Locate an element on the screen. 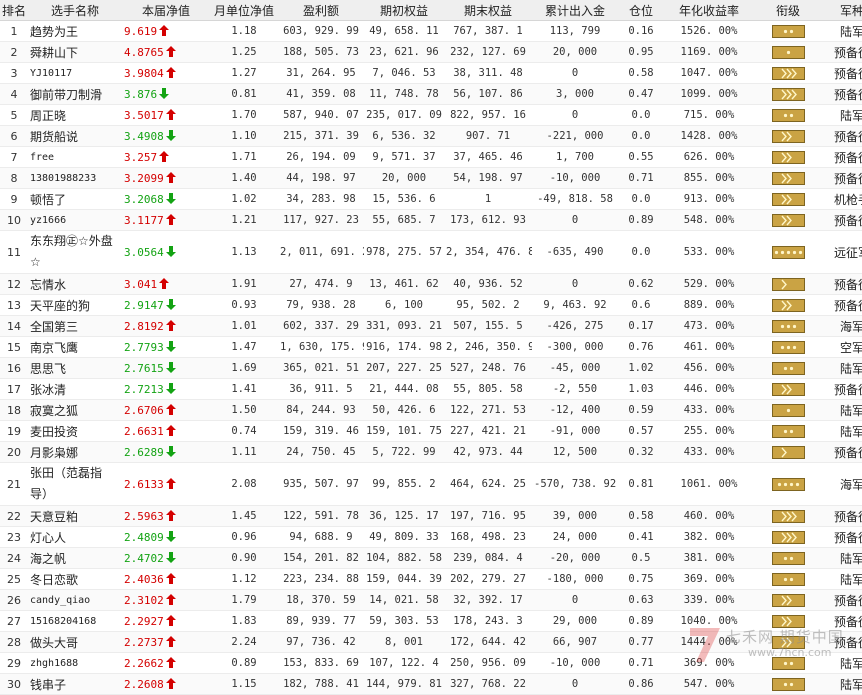  monthly-nav-cell: 0.90 is located at coordinates (244, 558).